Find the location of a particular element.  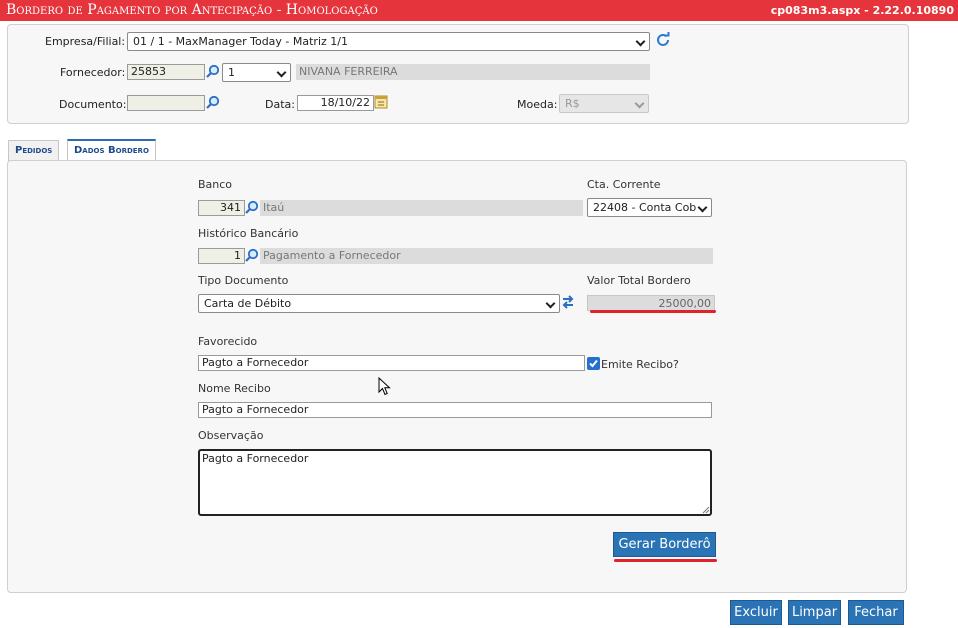

fechar-button: Fechar is located at coordinates (876, 612).